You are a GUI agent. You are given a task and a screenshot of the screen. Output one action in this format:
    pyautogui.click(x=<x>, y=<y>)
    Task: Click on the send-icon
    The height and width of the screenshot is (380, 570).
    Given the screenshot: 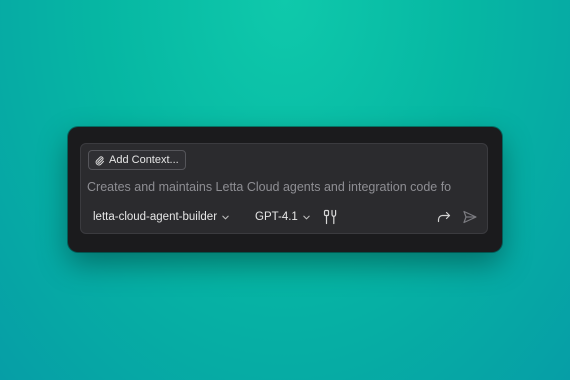 What is the action you would take?
    pyautogui.click(x=470, y=217)
    